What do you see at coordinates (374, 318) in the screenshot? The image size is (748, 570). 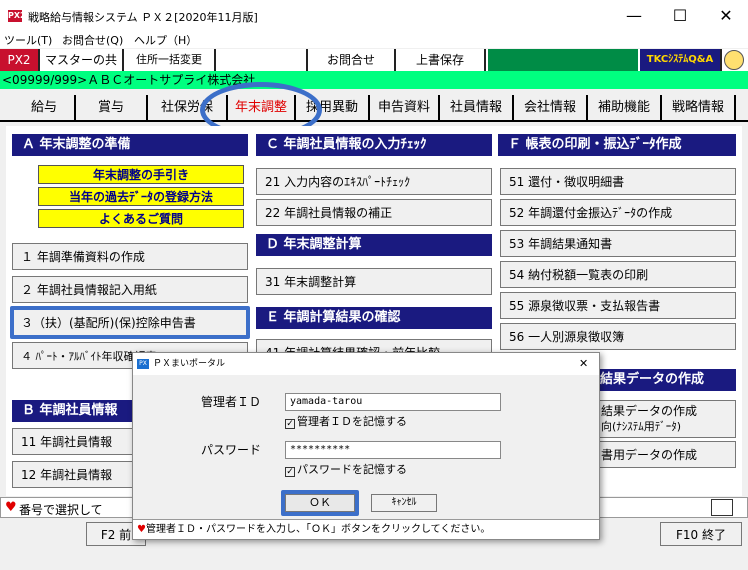 I see `section-e-header: Ｅ 年調計算結果の確認` at bounding box center [374, 318].